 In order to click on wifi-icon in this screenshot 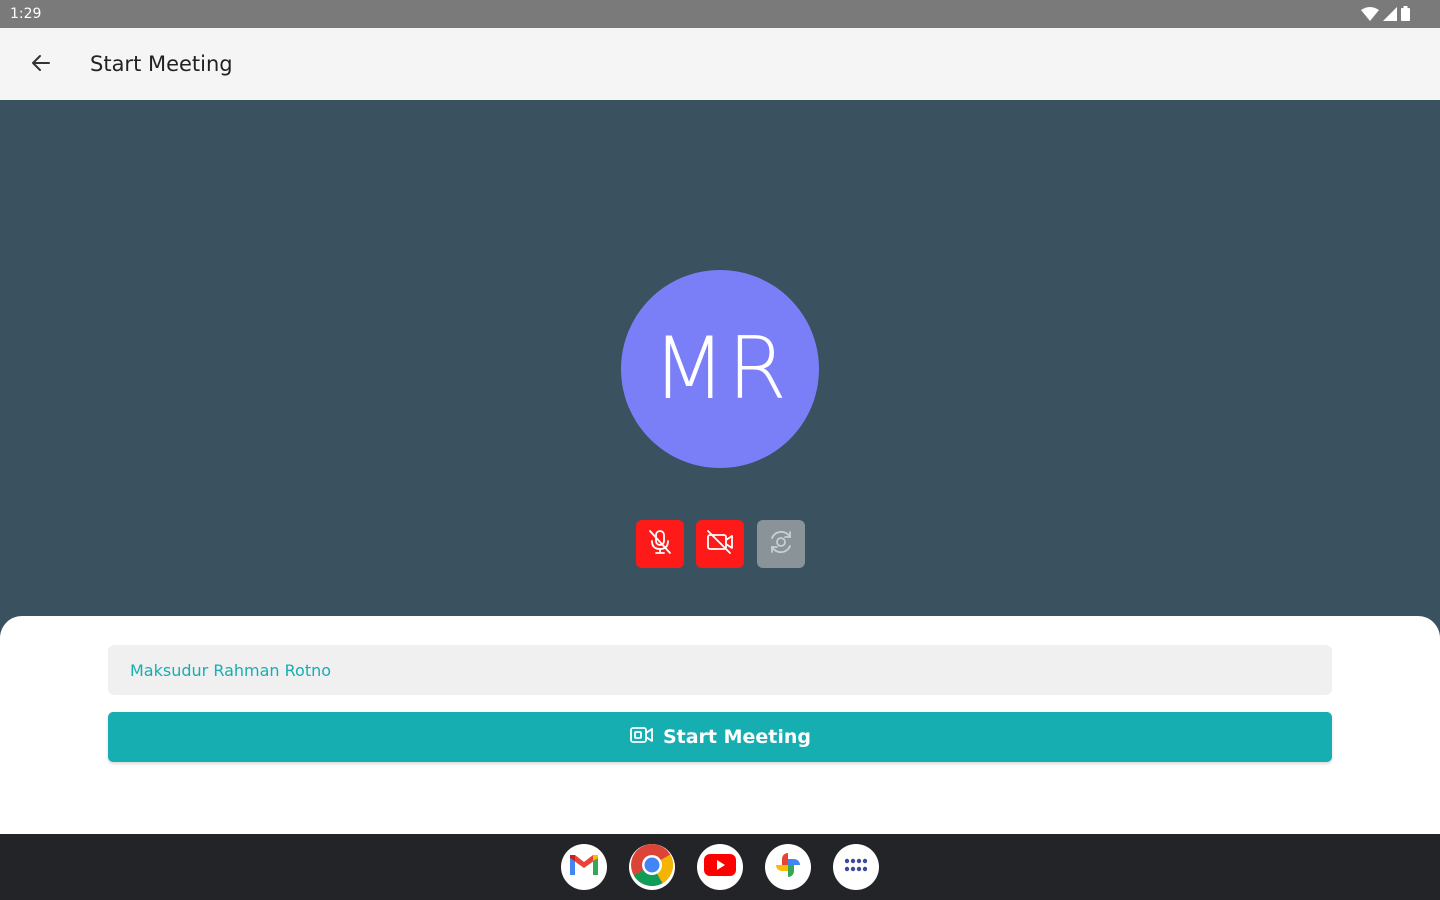, I will do `click(1370, 16)`.